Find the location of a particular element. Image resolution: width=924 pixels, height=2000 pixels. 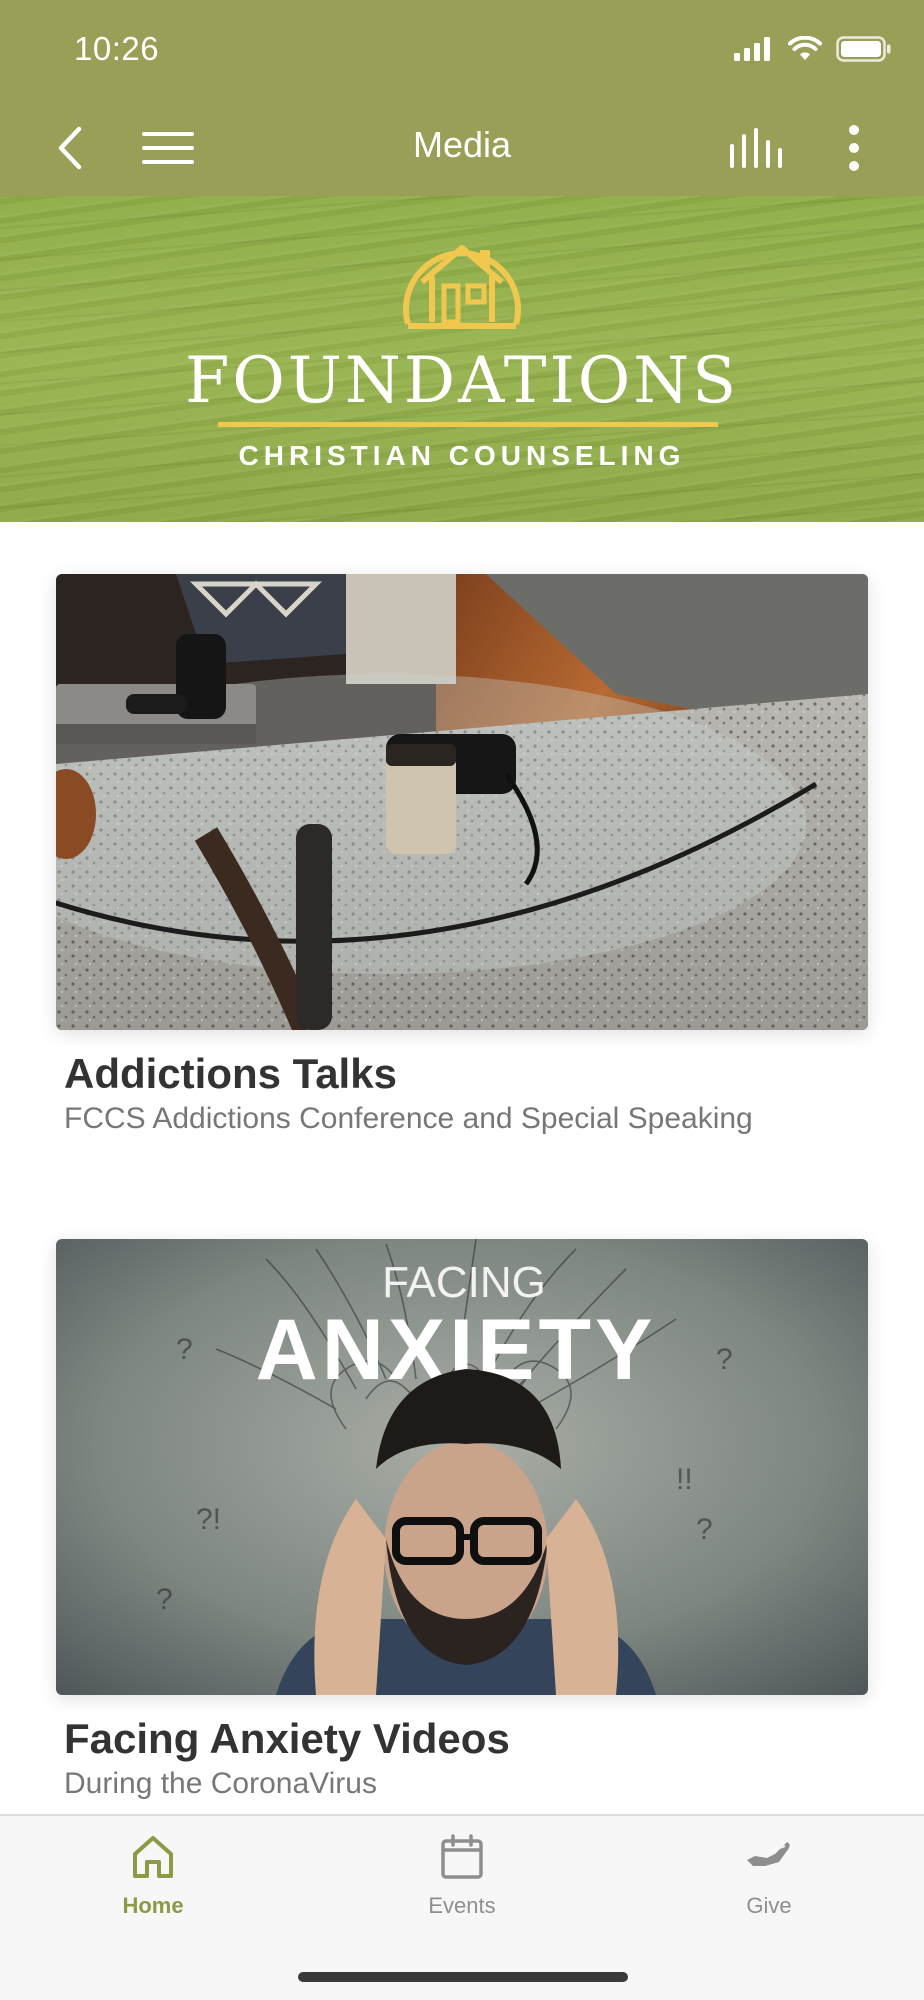

app-header: 10:26 Media is located at coordinates (462, 98).